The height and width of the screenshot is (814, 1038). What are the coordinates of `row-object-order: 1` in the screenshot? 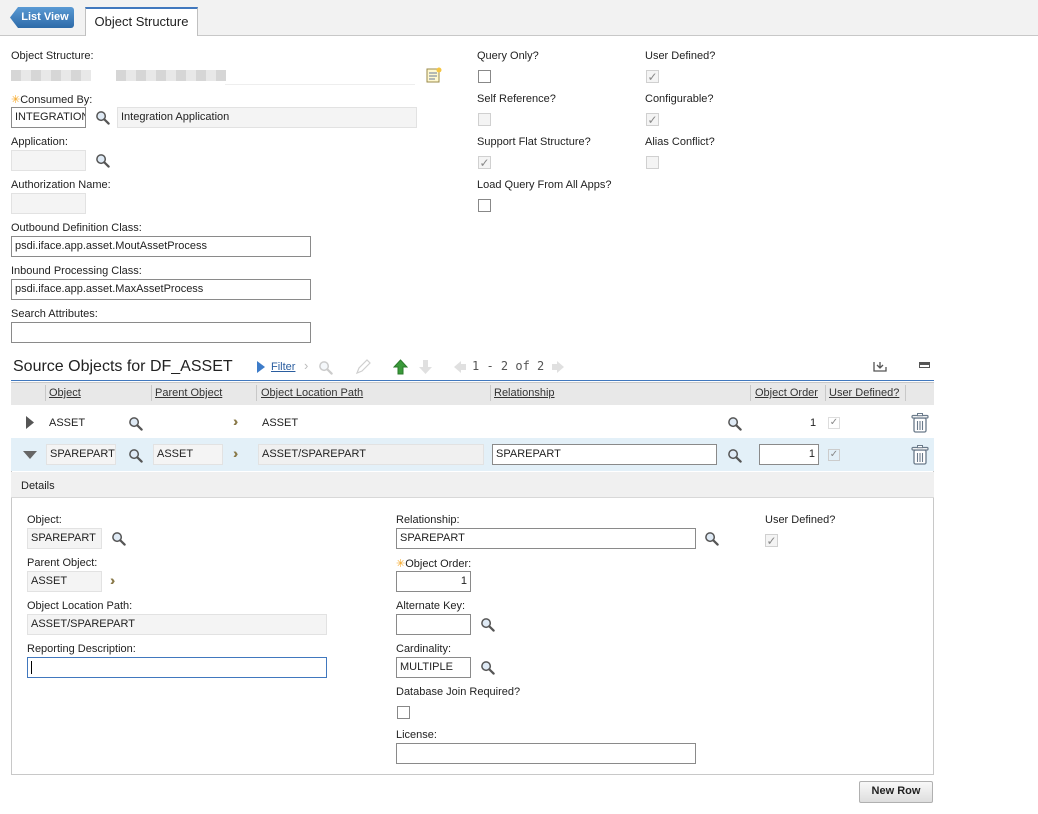 It's located at (813, 423).